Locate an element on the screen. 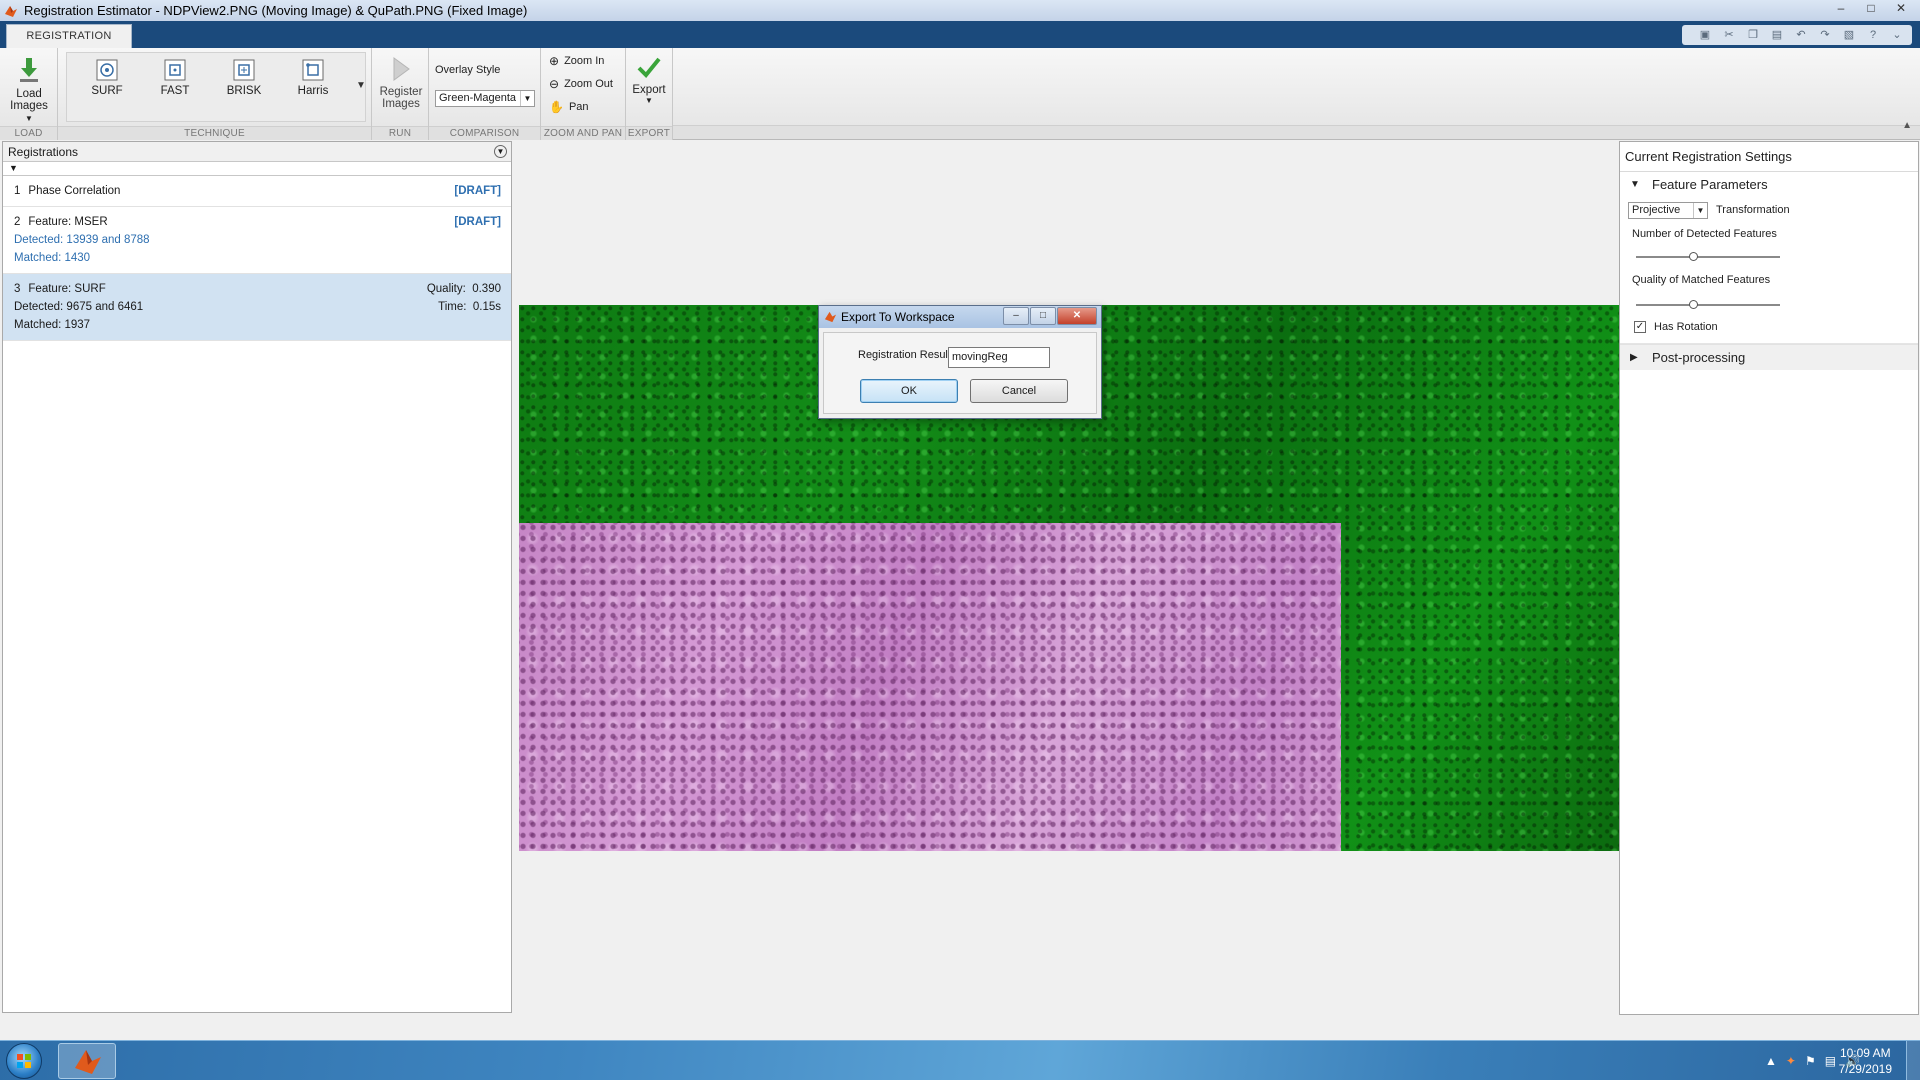 Image resolution: width=1920 pixels, height=1080 pixels. pan-button: ✋ Pan is located at coordinates (569, 107).